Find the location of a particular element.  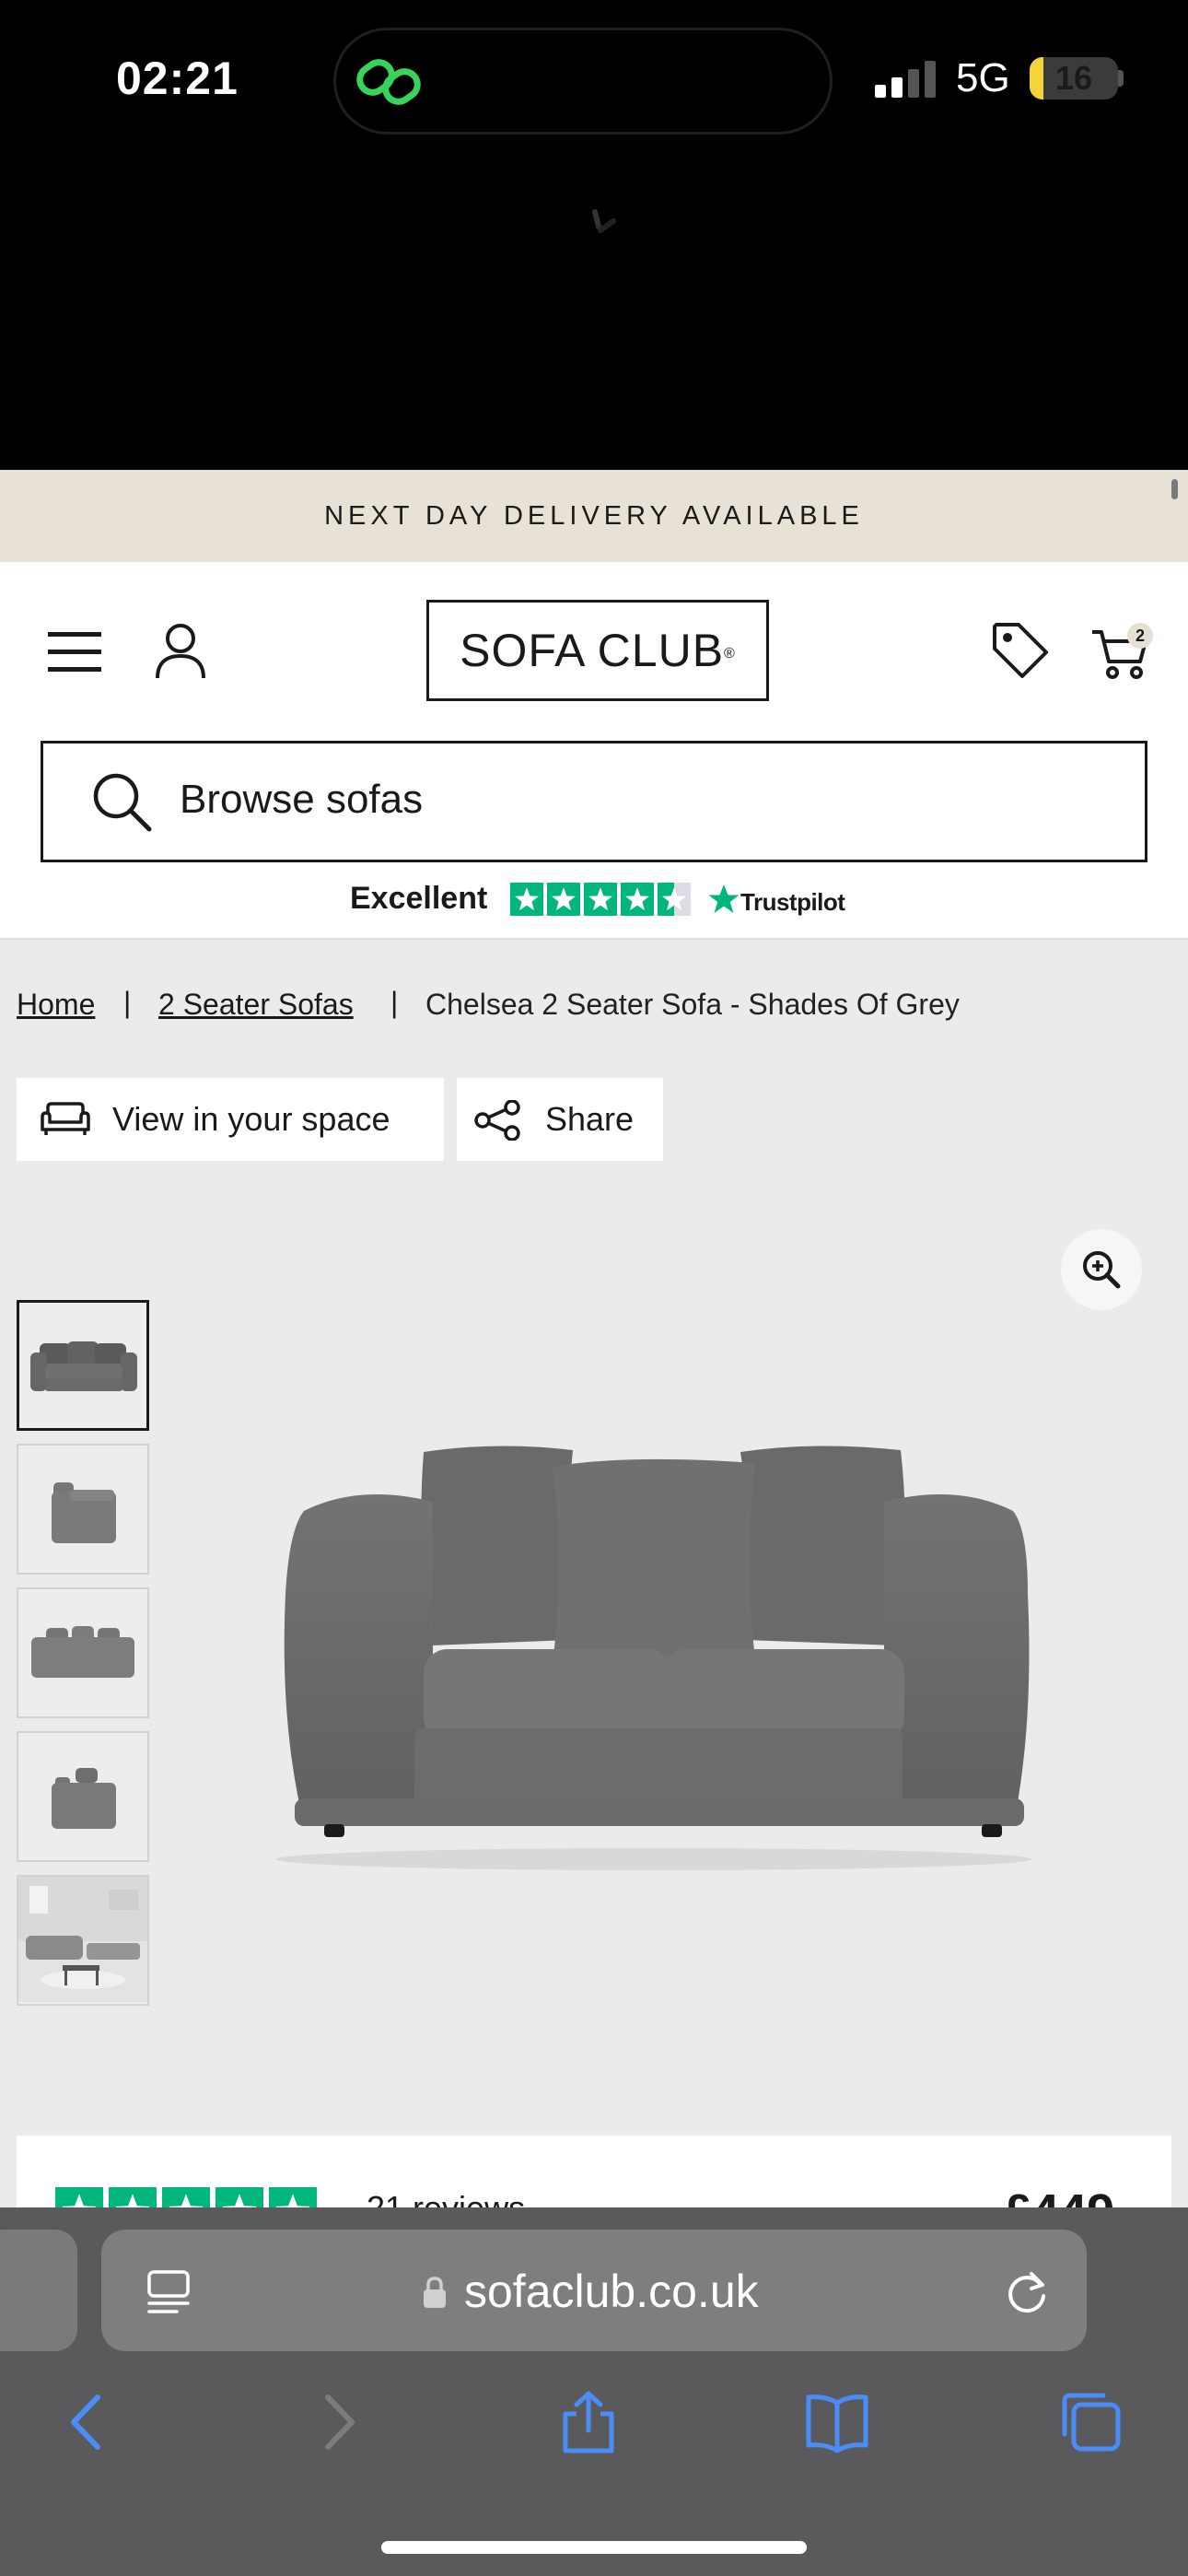

share-button: Share is located at coordinates (560, 1119).